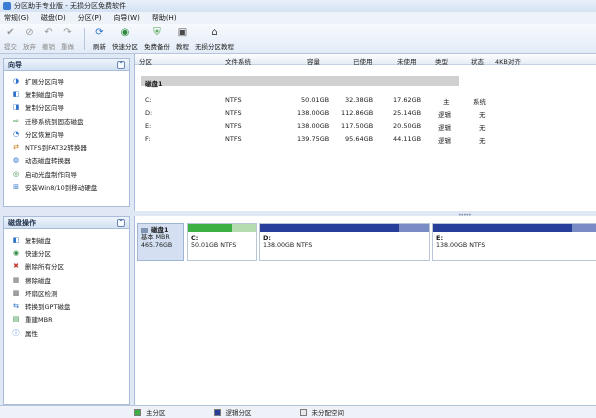 The height and width of the screenshot is (418, 596). What do you see at coordinates (160, 230) in the screenshot?
I see `disk-name: 磁盘1` at bounding box center [160, 230].